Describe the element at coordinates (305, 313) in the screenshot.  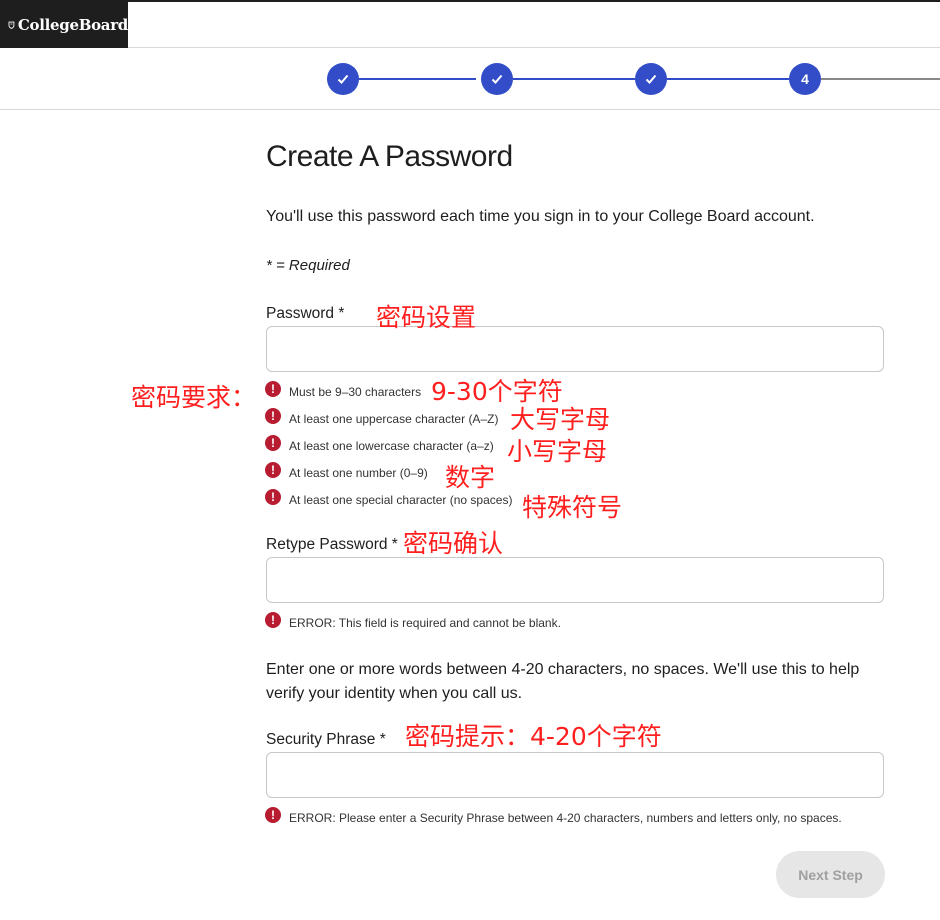
I see `password-label: Password *` at that location.